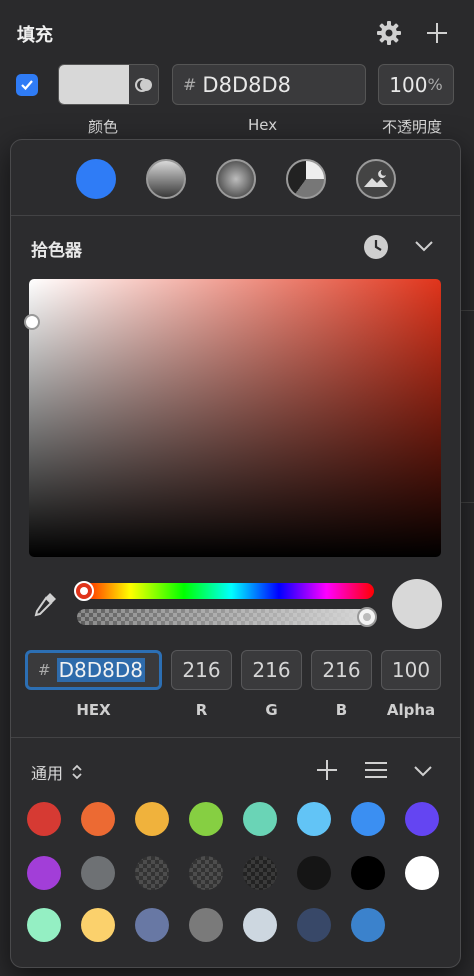 The width and height of the screenshot is (474, 976). I want to click on hex-input: # D8D8D8, so click(93, 670).